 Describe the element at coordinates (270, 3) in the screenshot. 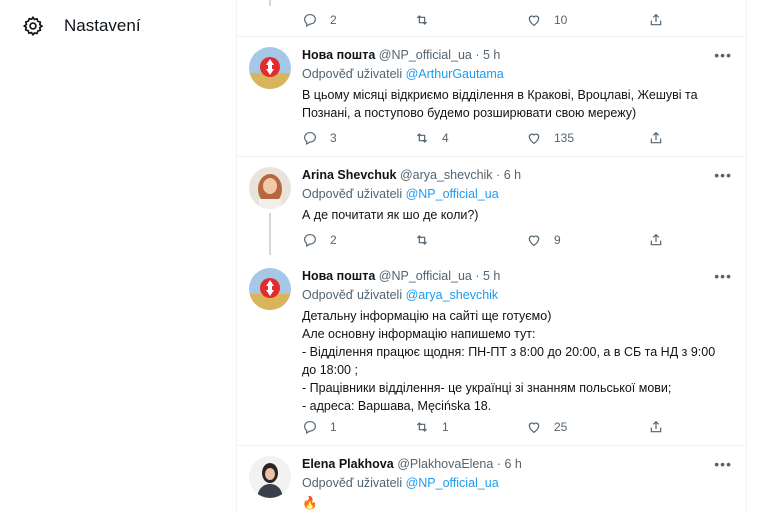

I see `thread-line` at that location.